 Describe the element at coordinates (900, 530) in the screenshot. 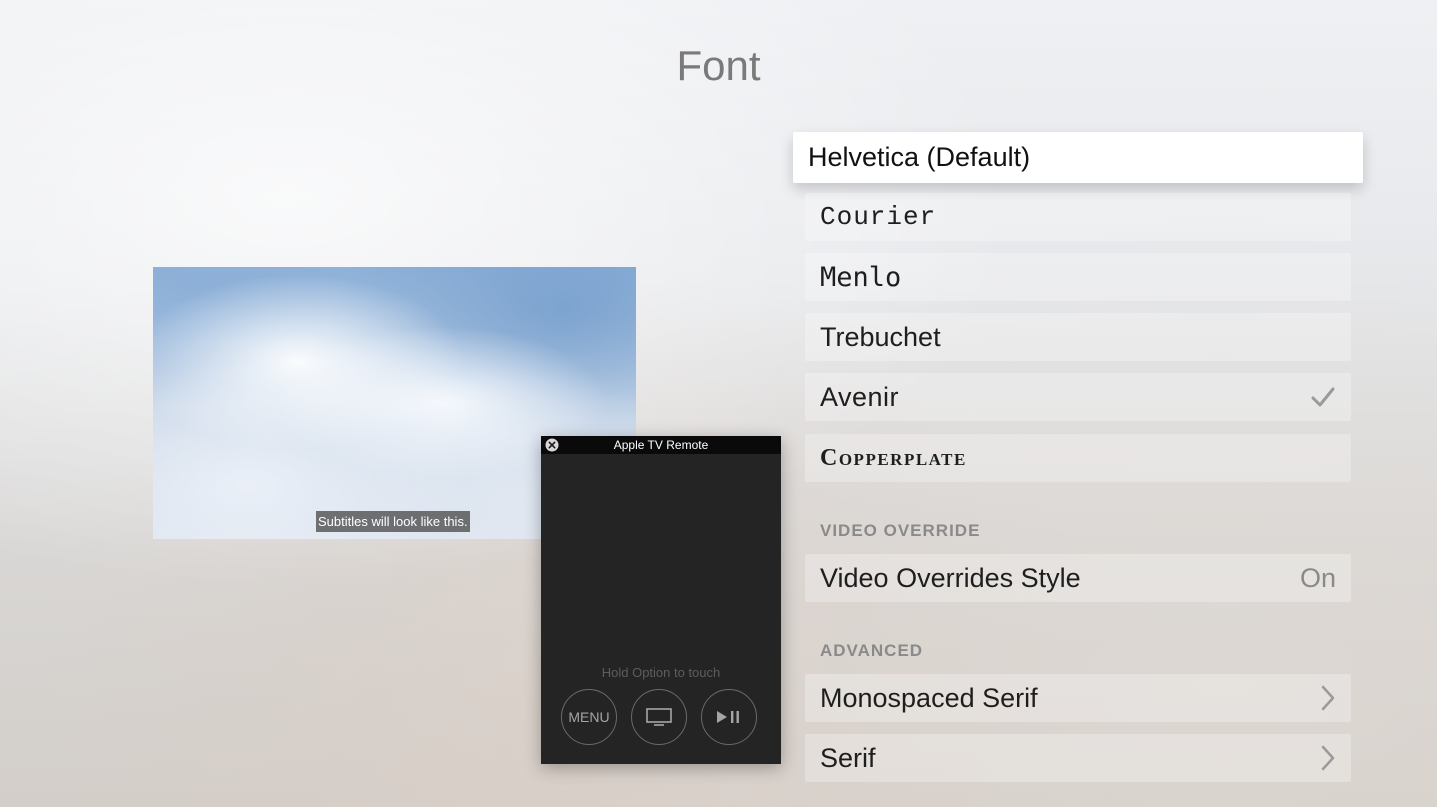

I see `section-header-video-override: VIDEO OVERRIDE` at that location.